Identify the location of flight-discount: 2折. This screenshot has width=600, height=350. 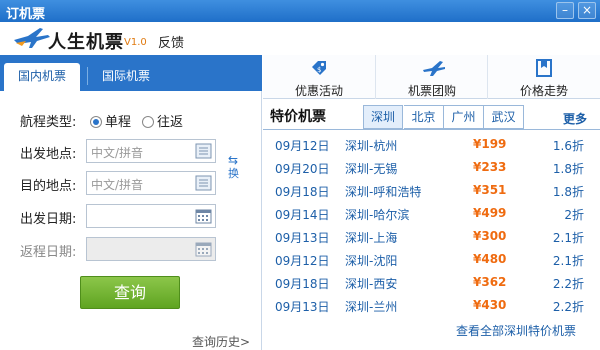
(574, 215).